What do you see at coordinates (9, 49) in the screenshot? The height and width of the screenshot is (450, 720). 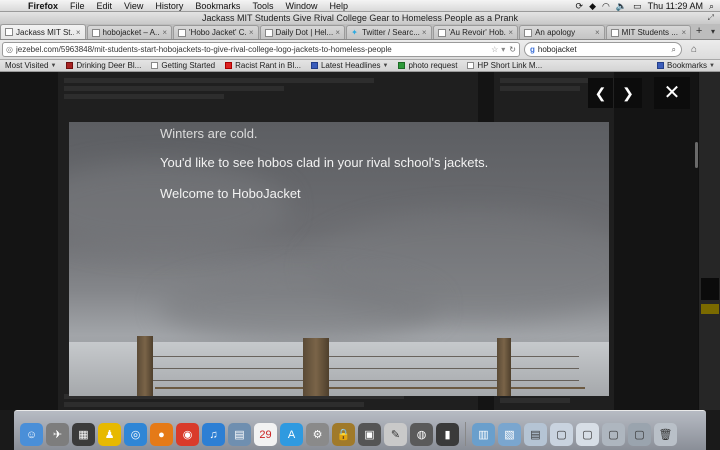 I see `site-identity-icon: ◎` at bounding box center [9, 49].